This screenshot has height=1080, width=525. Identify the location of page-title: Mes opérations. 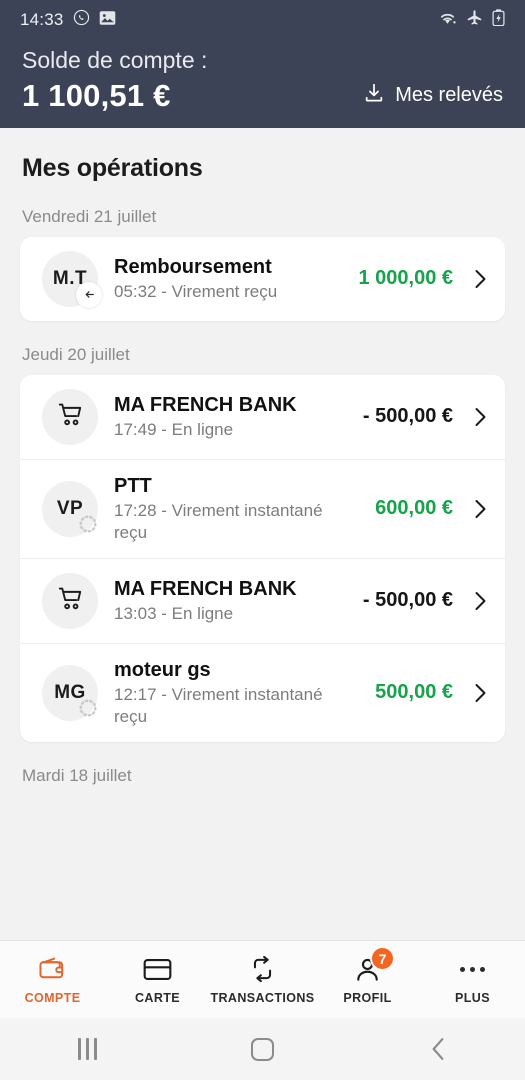
(112, 167).